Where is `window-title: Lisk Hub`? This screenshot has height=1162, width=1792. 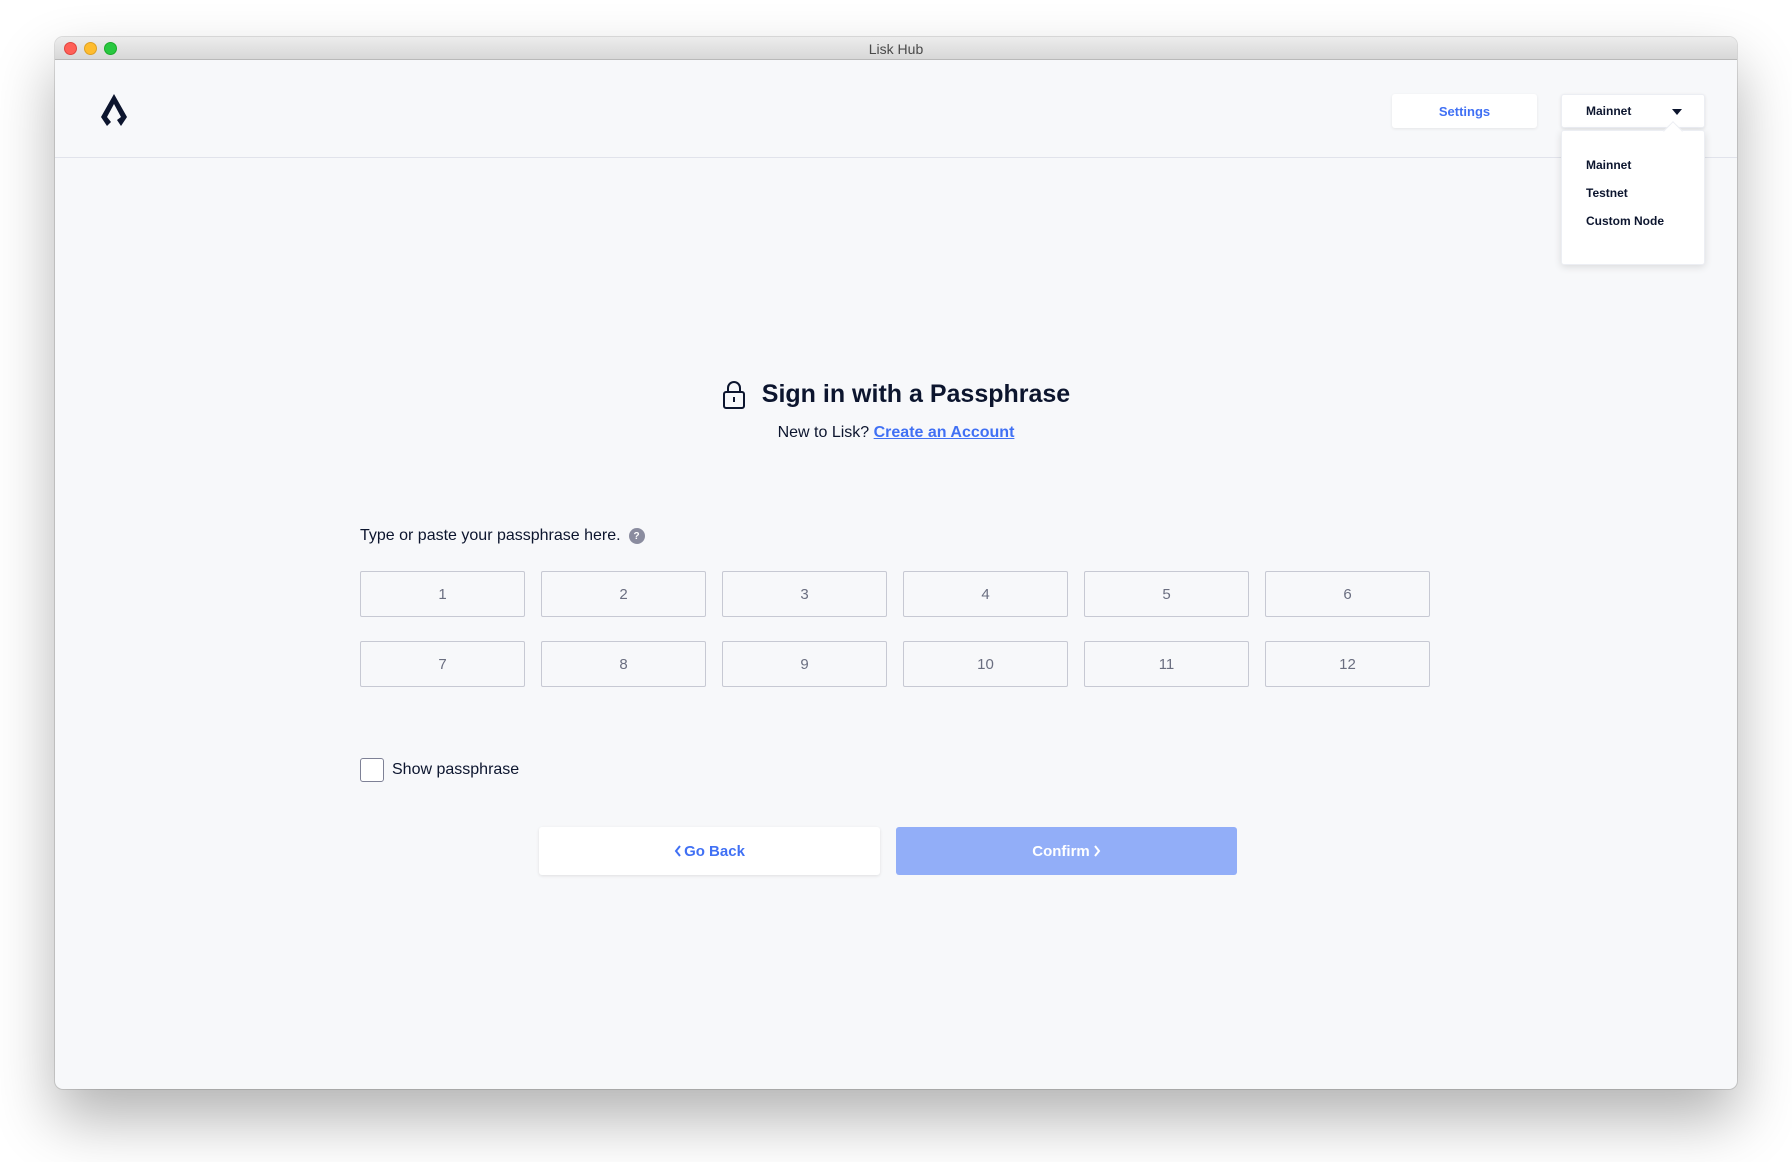 window-title: Lisk Hub is located at coordinates (896, 49).